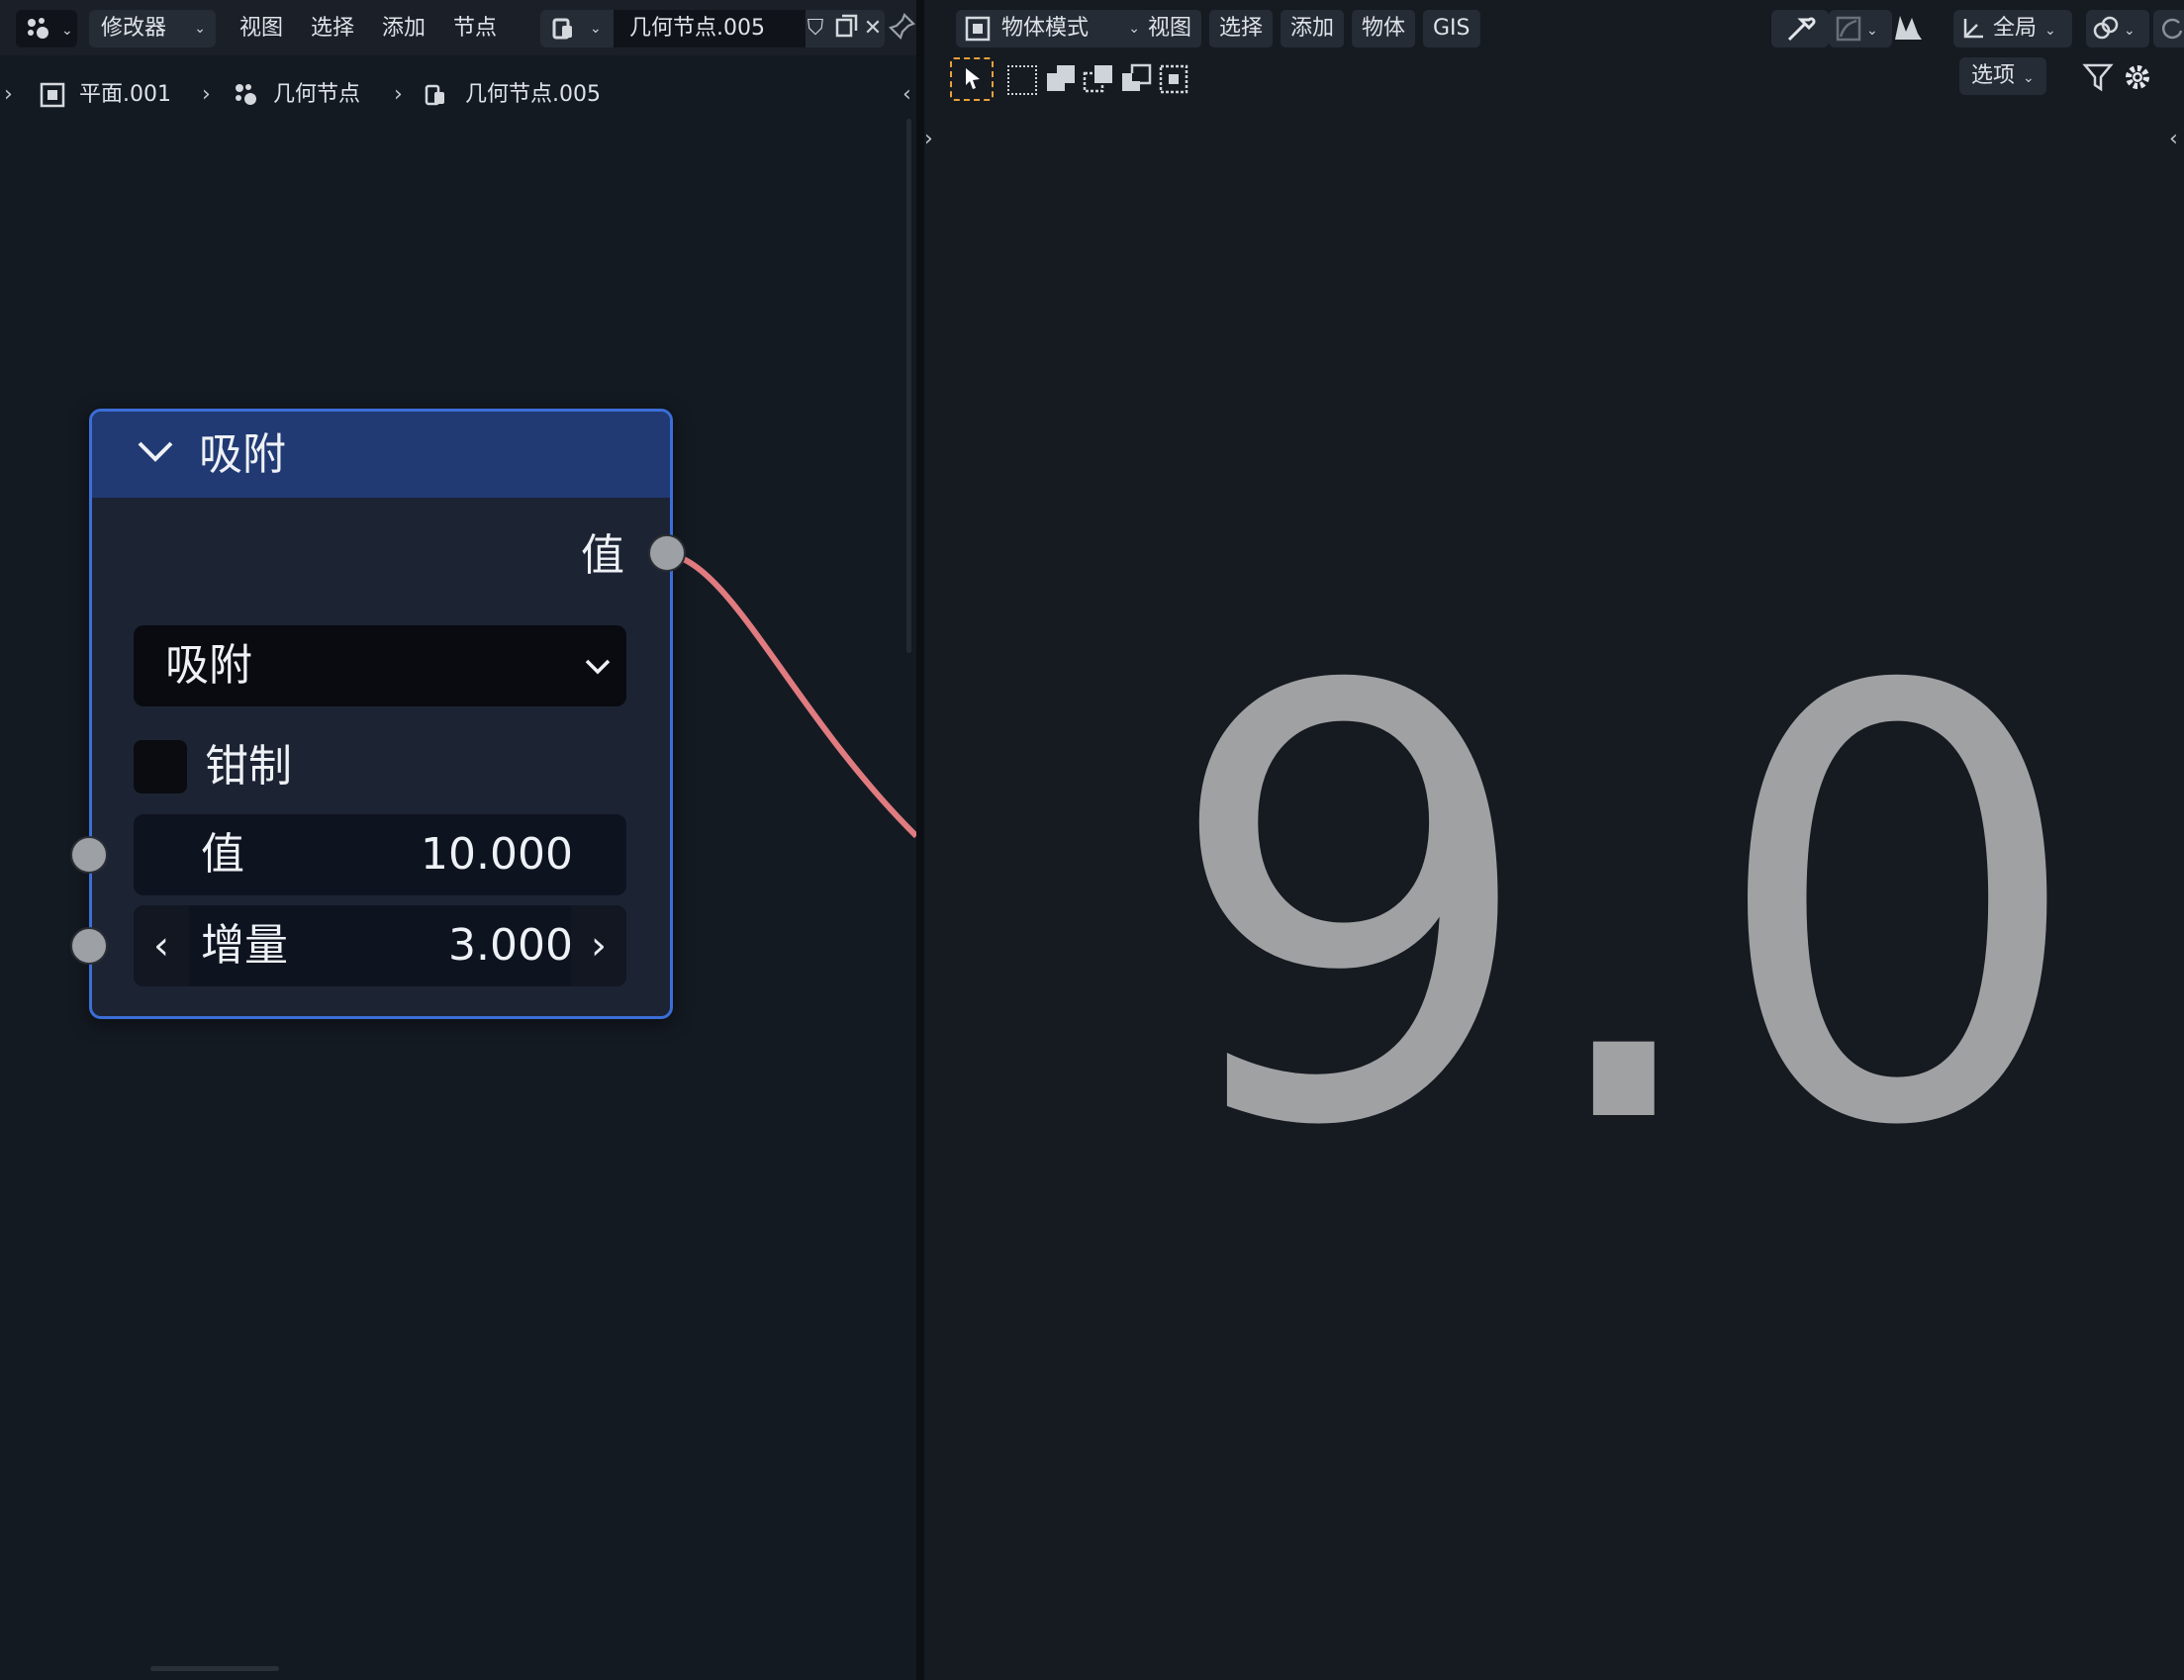  What do you see at coordinates (160, 766) in the screenshot?
I see `clamp-checkbox` at bounding box center [160, 766].